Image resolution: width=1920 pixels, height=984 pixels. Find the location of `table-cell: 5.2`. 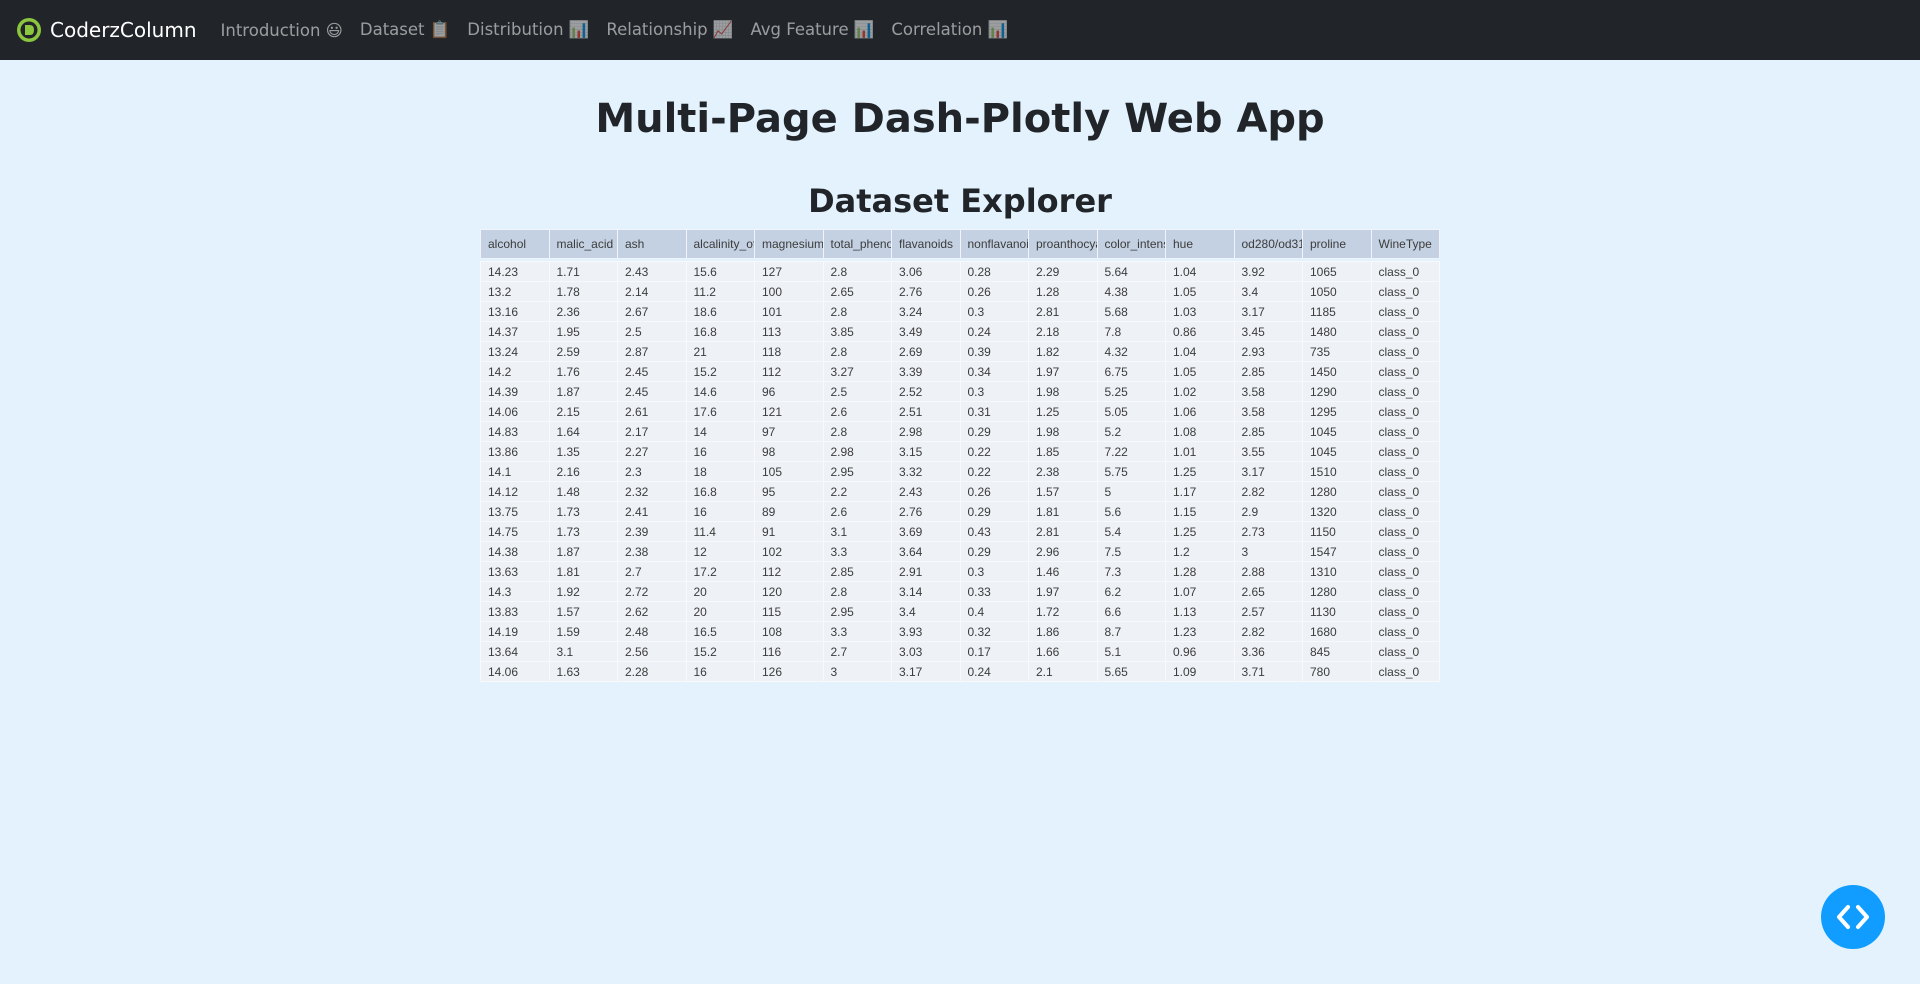

table-cell: 5.2 is located at coordinates (1131, 431).